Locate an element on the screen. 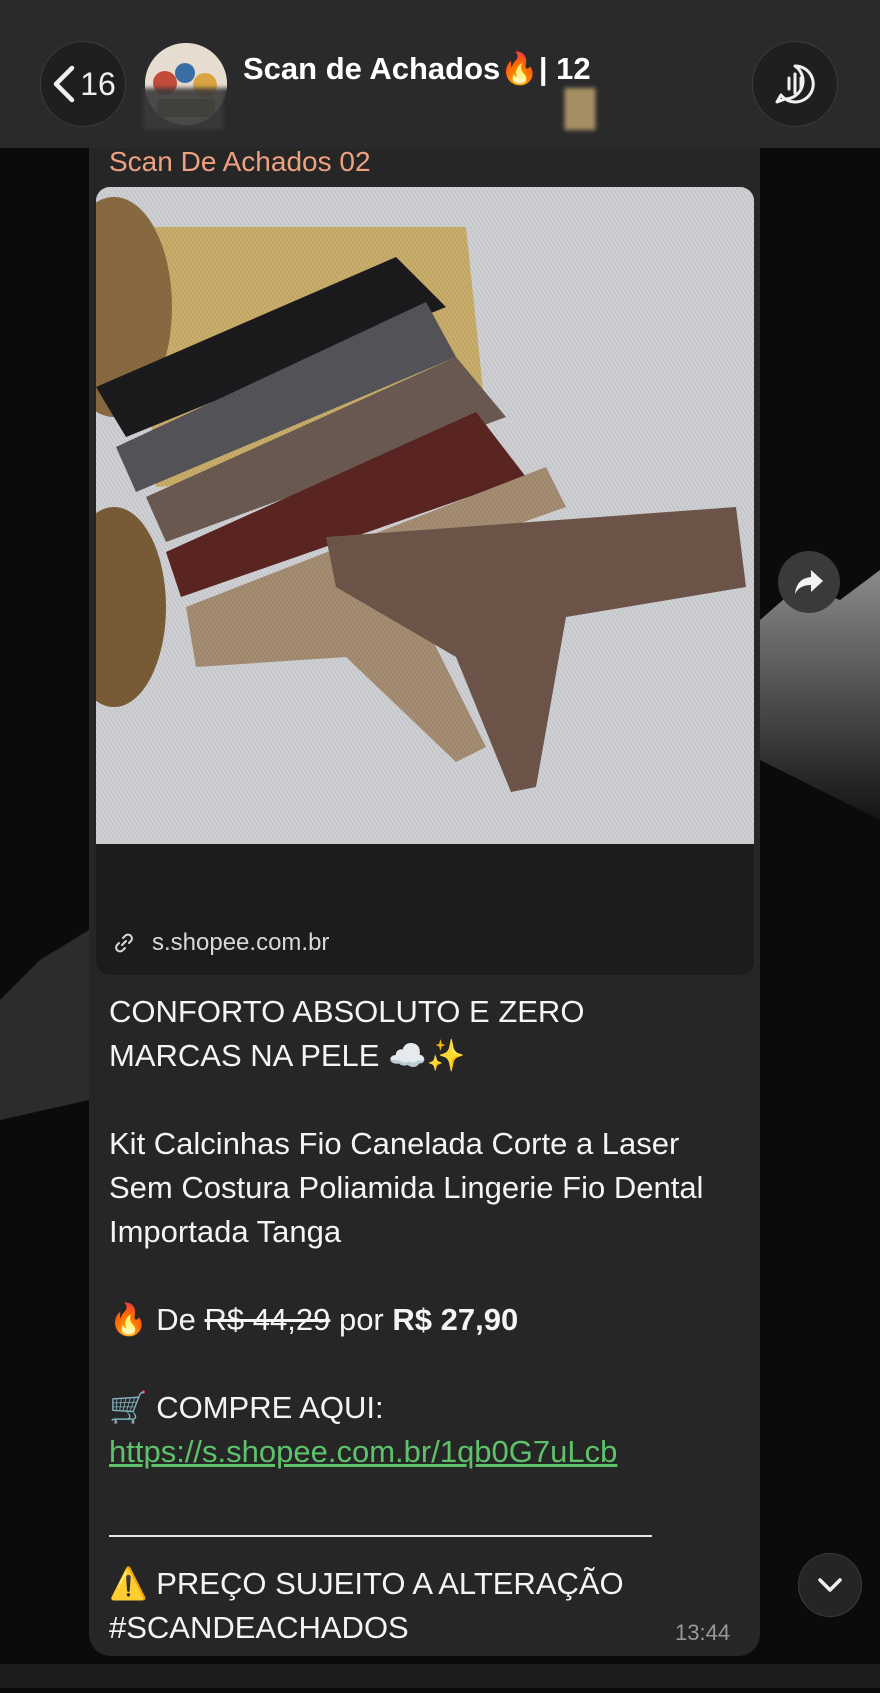 This screenshot has width=880, height=1693. price-mid: por is located at coordinates (361, 1319).